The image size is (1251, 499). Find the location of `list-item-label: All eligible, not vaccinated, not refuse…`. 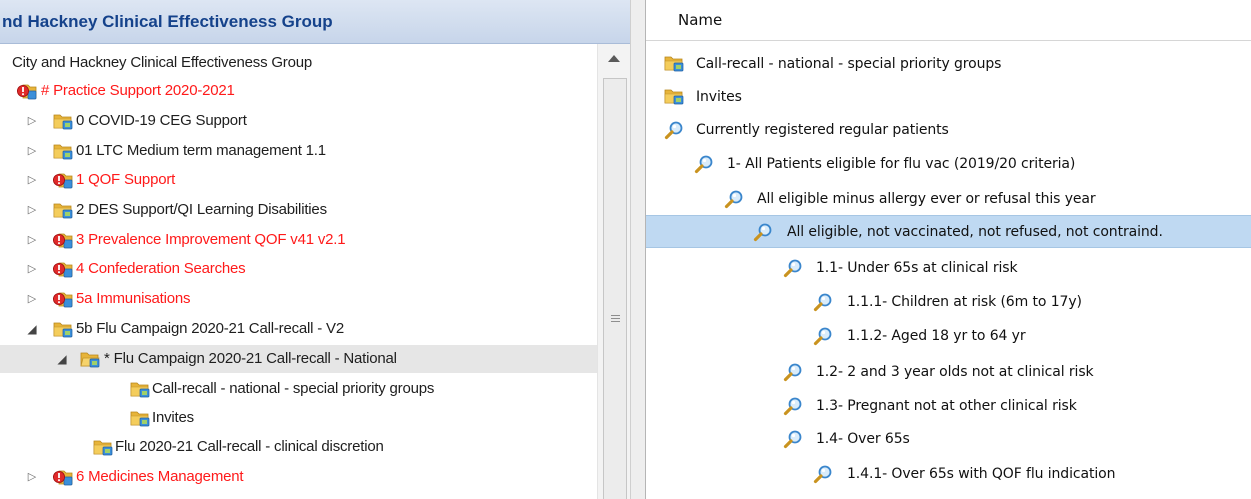

list-item-label: All eligible, not vaccinated, not refuse… is located at coordinates (975, 232).